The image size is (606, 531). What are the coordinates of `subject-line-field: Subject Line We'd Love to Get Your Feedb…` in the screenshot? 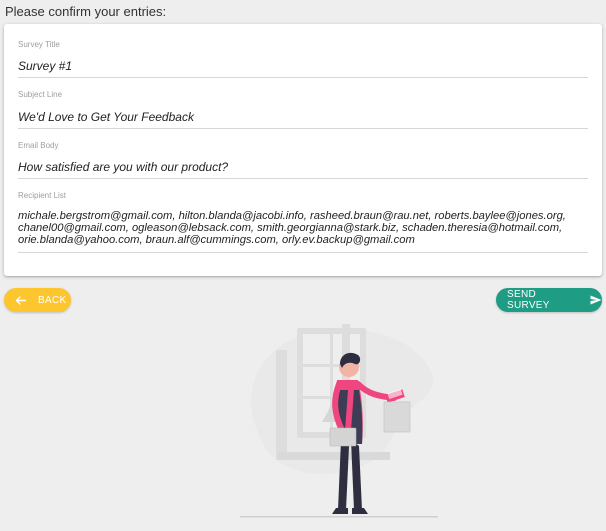 It's located at (303, 109).